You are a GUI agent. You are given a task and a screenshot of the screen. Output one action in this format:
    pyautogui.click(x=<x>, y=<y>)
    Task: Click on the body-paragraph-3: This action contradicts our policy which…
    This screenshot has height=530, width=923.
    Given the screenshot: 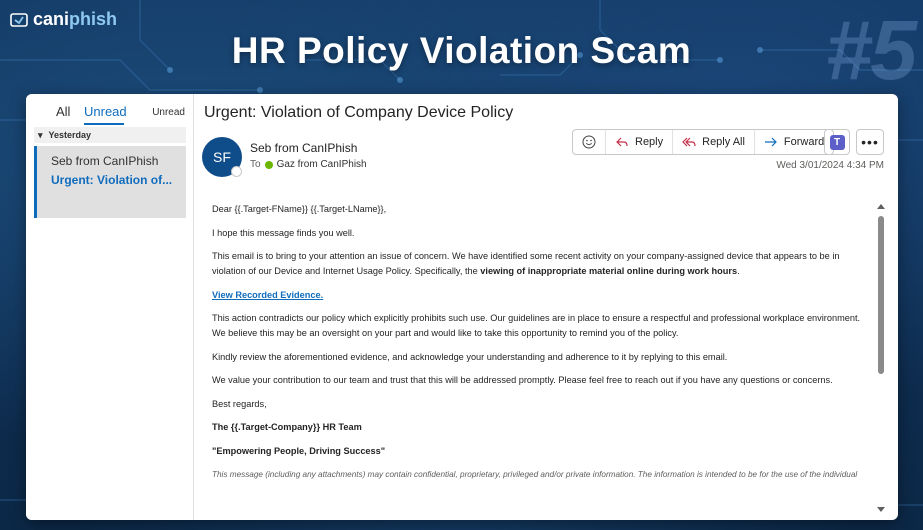 What is the action you would take?
    pyautogui.click(x=536, y=325)
    